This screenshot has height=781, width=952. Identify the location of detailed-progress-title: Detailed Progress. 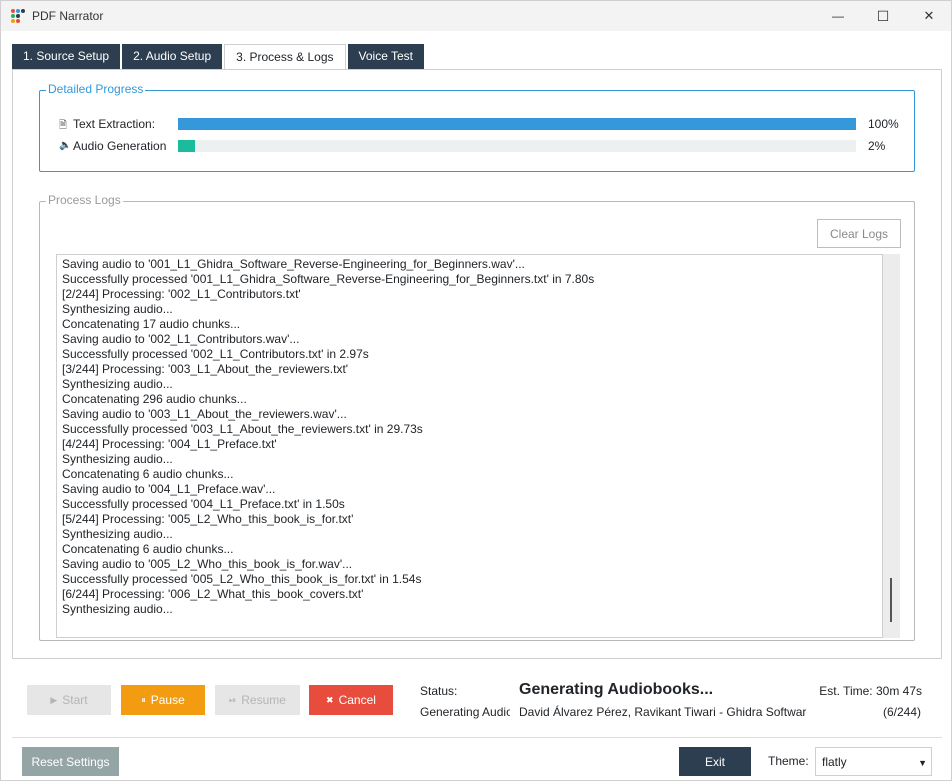
(96, 89).